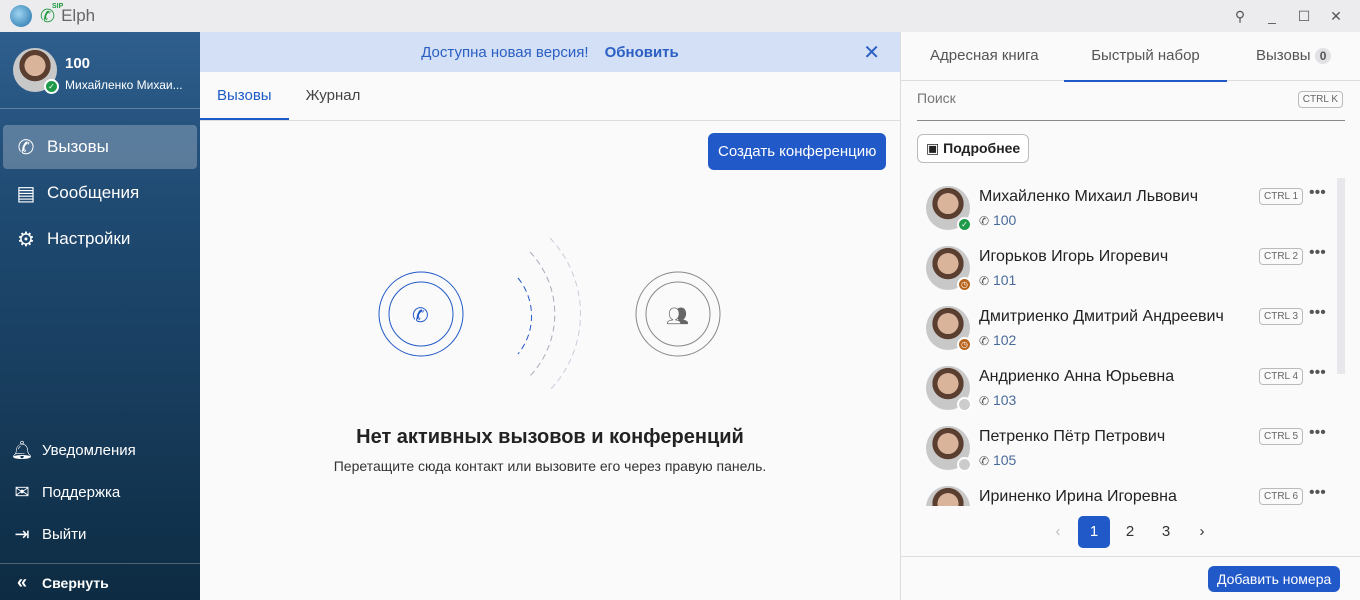  What do you see at coordinates (1272, 16) in the screenshot?
I see `minimize-button: _` at bounding box center [1272, 16].